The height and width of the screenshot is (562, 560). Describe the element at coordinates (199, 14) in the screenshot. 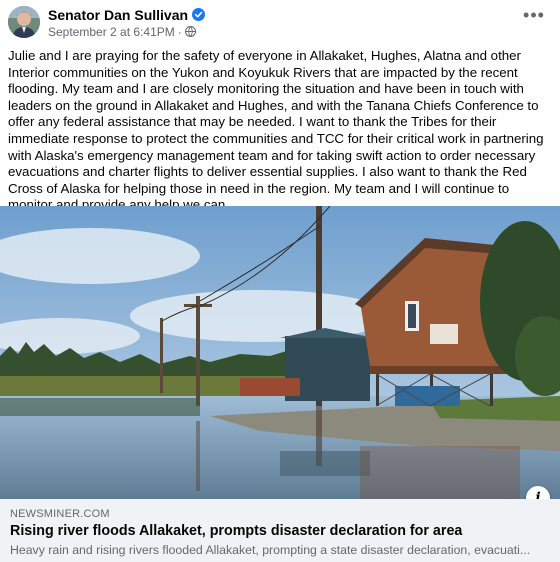

I see `verified-badge-icon` at that location.